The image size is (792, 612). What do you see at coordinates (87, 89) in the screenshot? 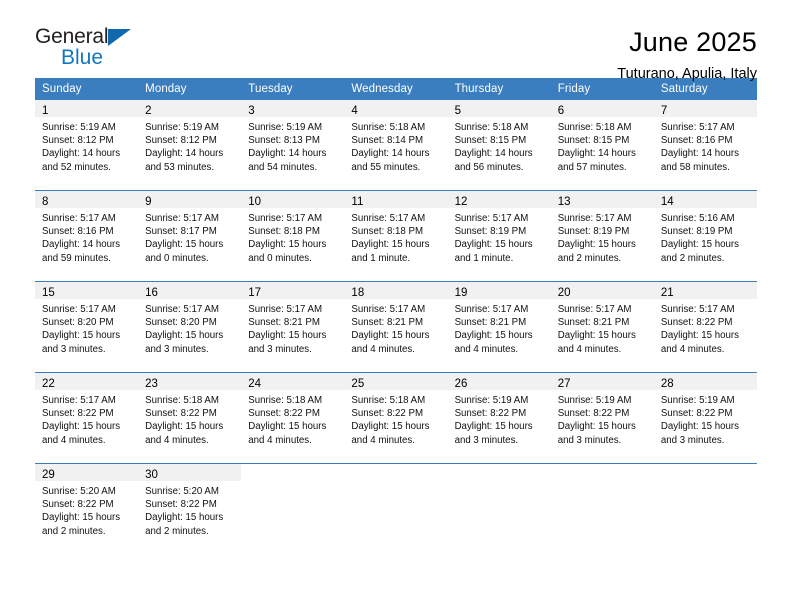
I see `weekday-header-sunday: Sunday` at bounding box center [87, 89].